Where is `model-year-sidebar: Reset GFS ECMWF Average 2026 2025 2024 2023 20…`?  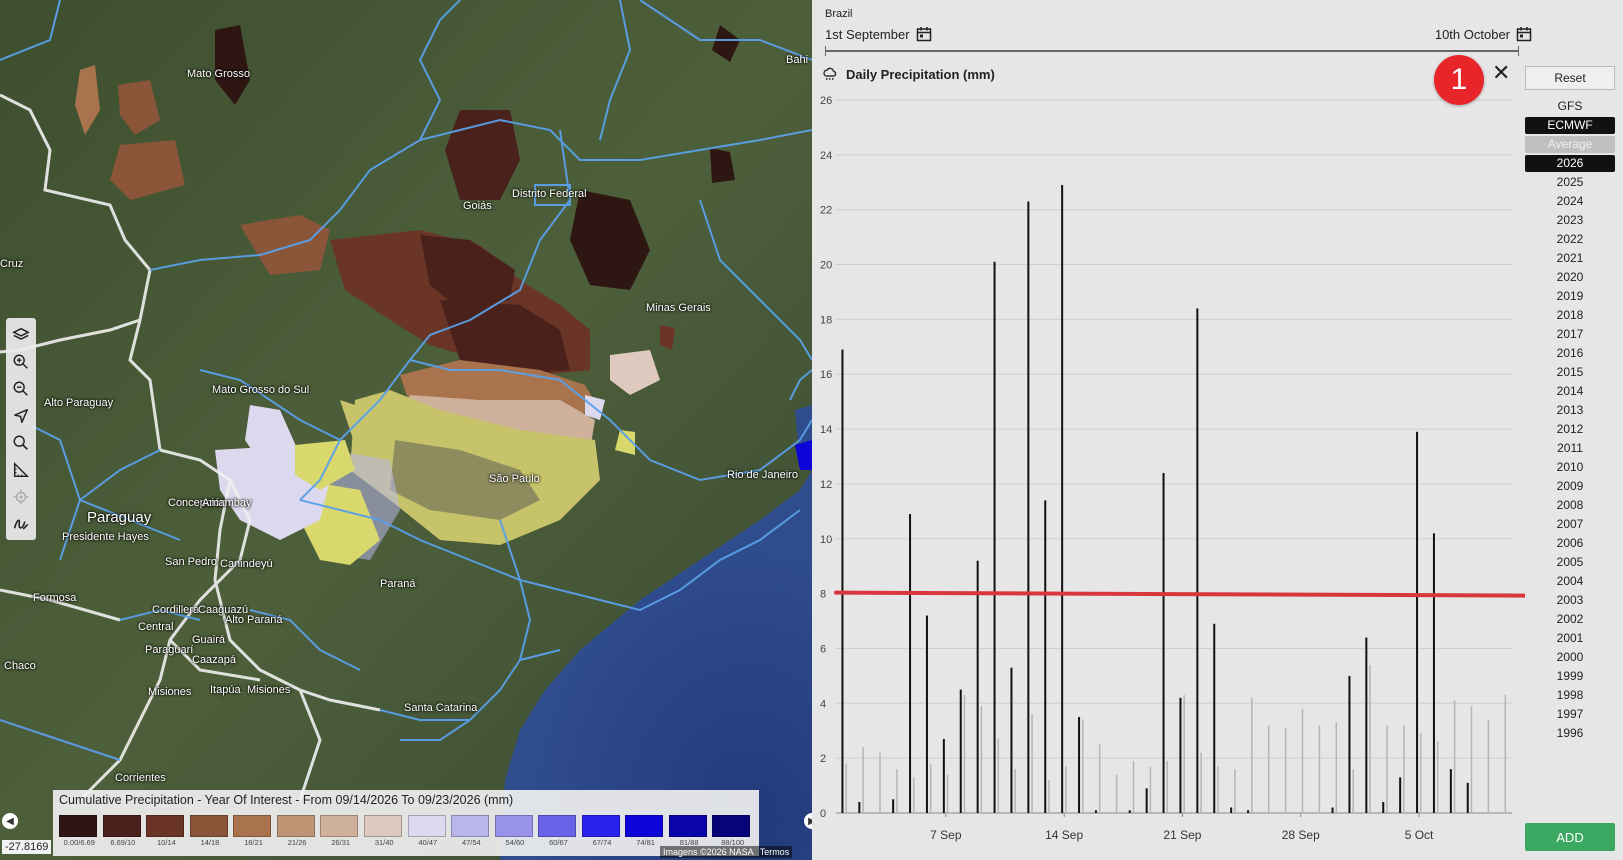 model-year-sidebar: Reset GFS ECMWF Average 2026 2025 2024 2023 20… is located at coordinates (1571, 405).